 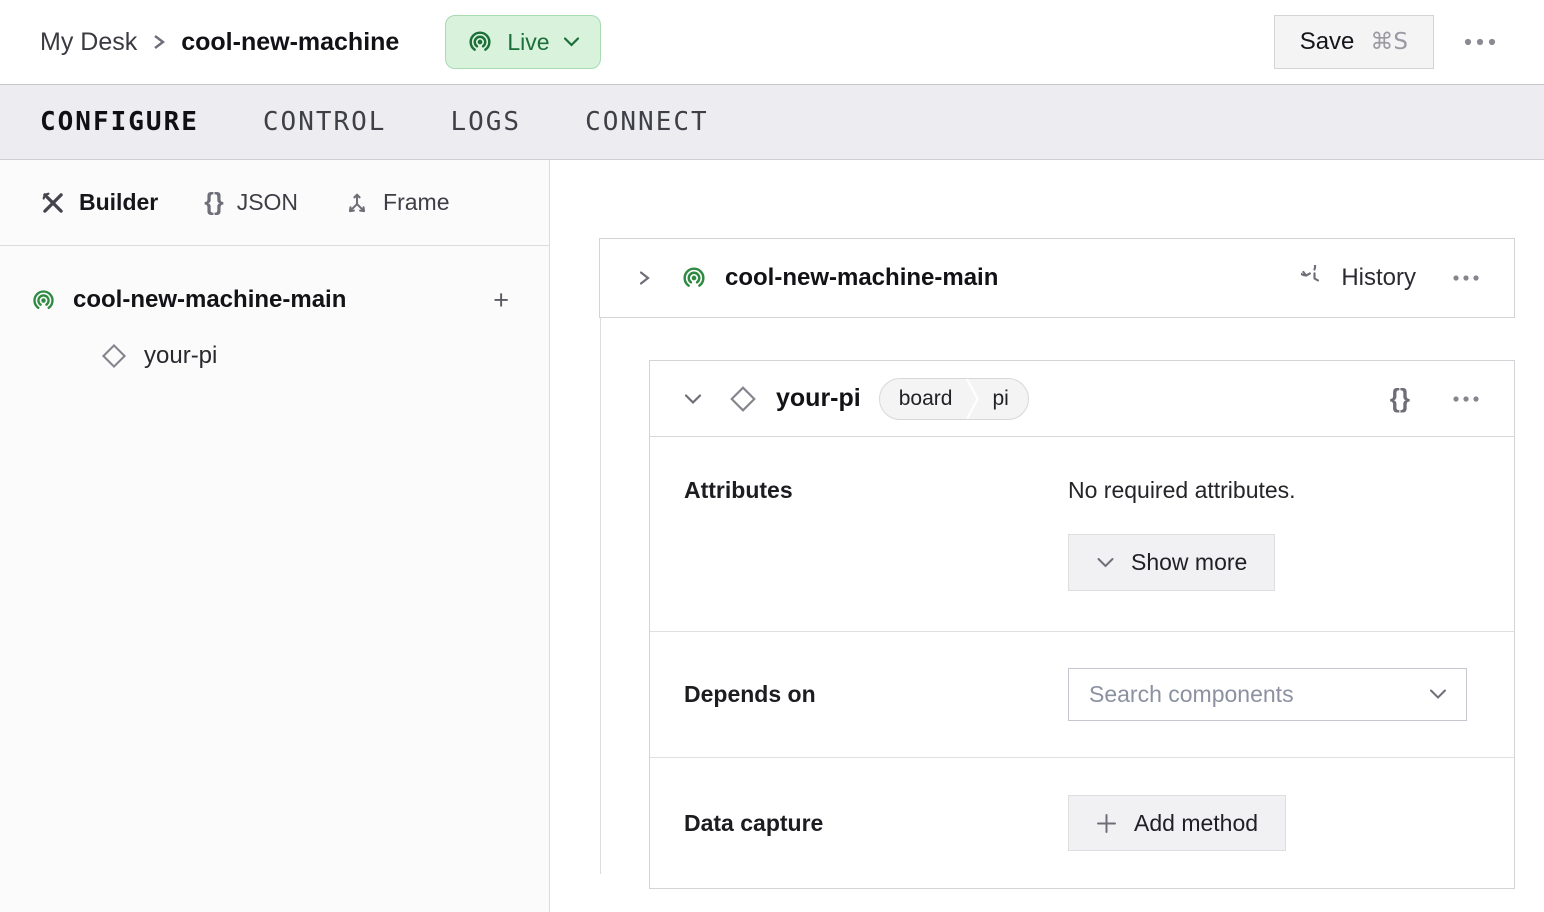 I want to click on tree-item-machine-part: cool-new-machine-main +, so click(x=274, y=300).